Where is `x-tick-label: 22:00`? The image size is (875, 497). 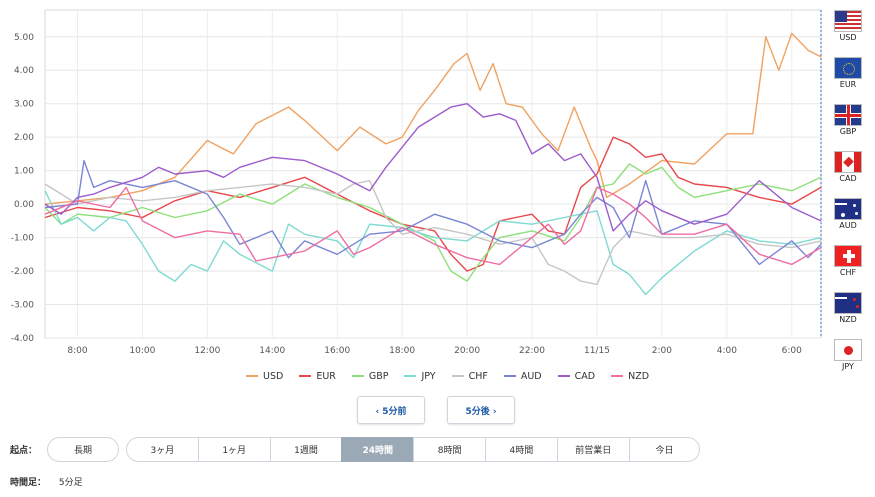 x-tick-label: 22:00 is located at coordinates (532, 351).